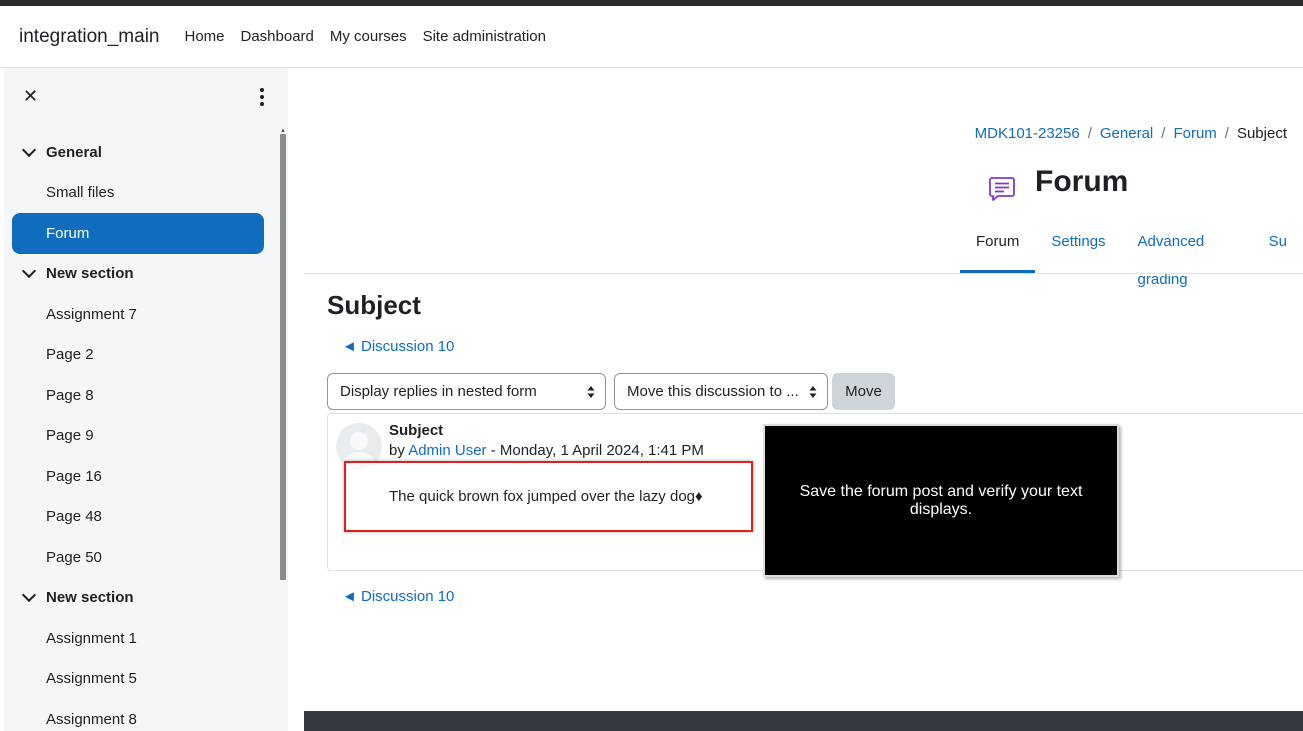 The image size is (1303, 731). What do you see at coordinates (142, 517) in the screenshot?
I see `course-index-item: Page 48` at bounding box center [142, 517].